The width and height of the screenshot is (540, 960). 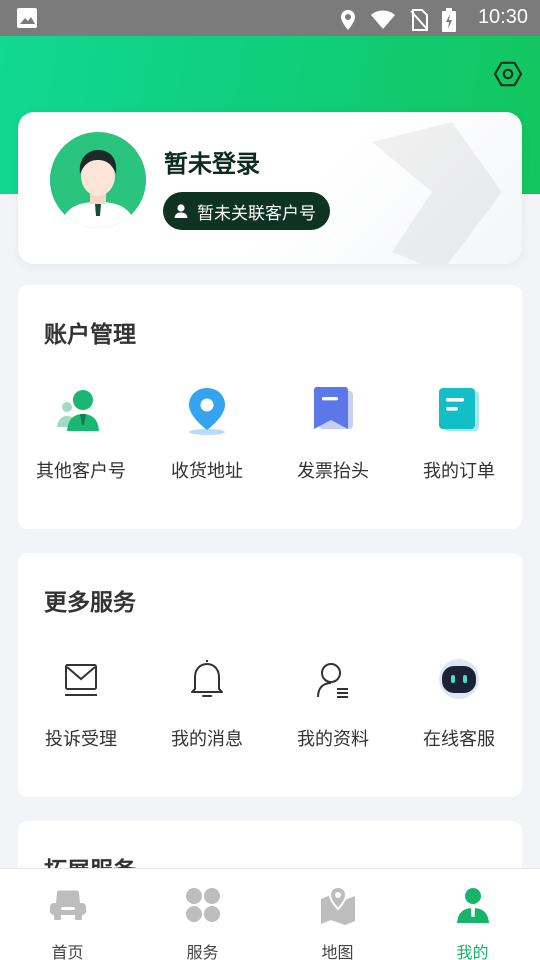 I want to click on login-status-name: 暂未登录, so click(x=212, y=161).